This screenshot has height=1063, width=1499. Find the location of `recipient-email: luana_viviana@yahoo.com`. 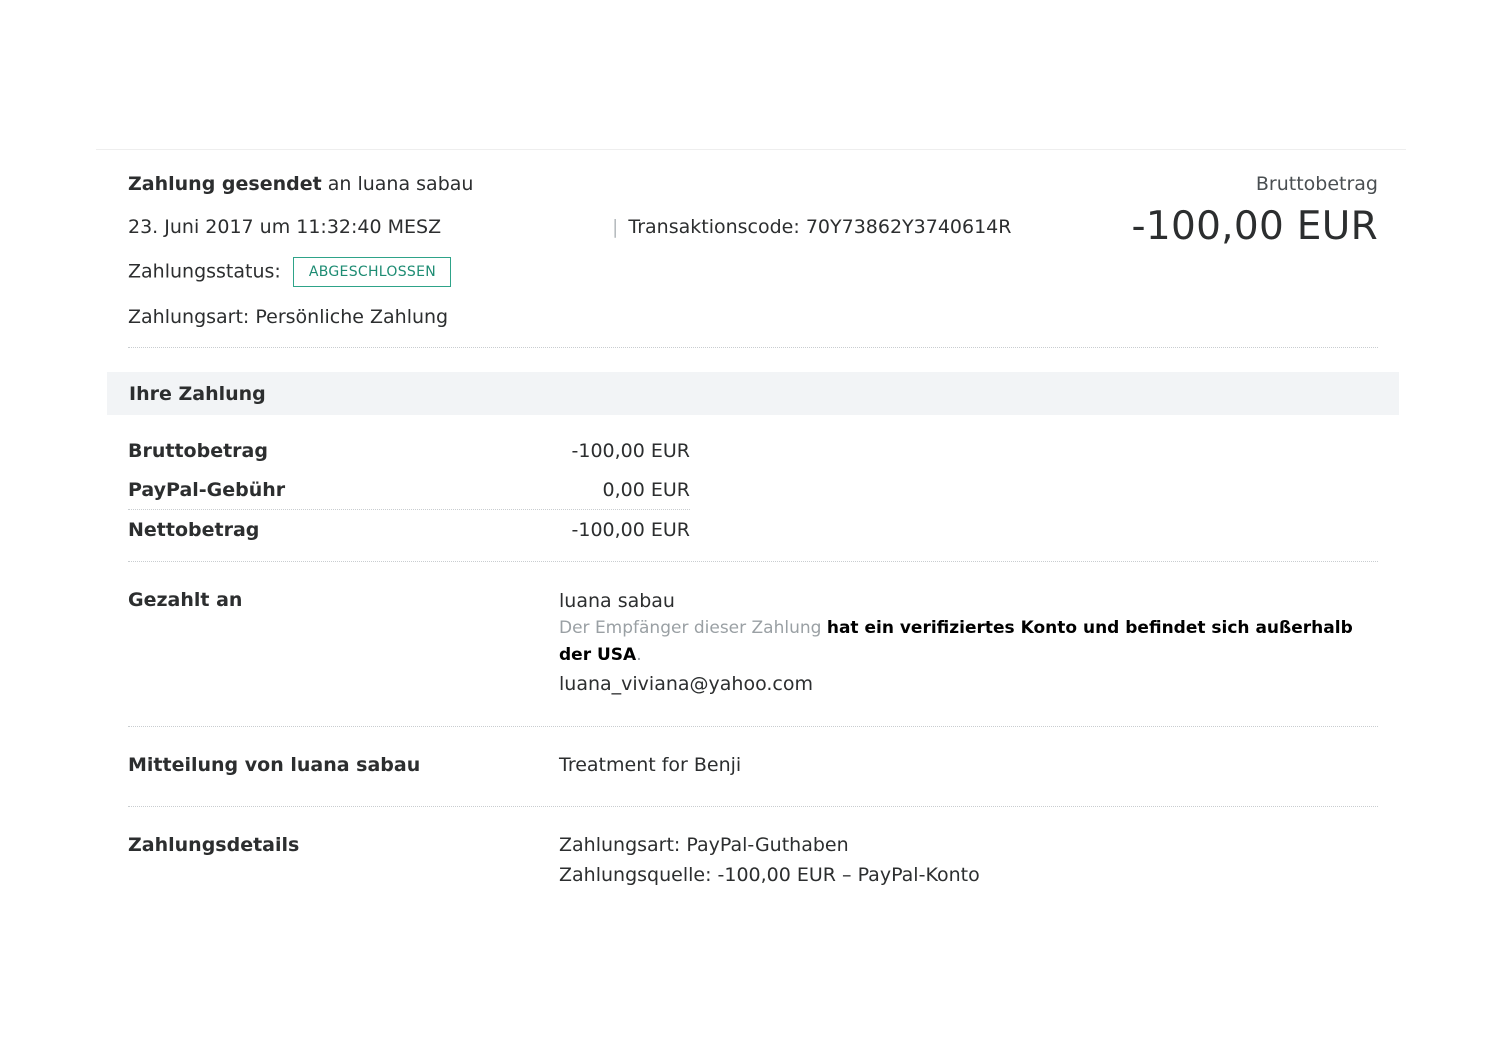

recipient-email: luana_viviana@yahoo.com is located at coordinates (686, 684).